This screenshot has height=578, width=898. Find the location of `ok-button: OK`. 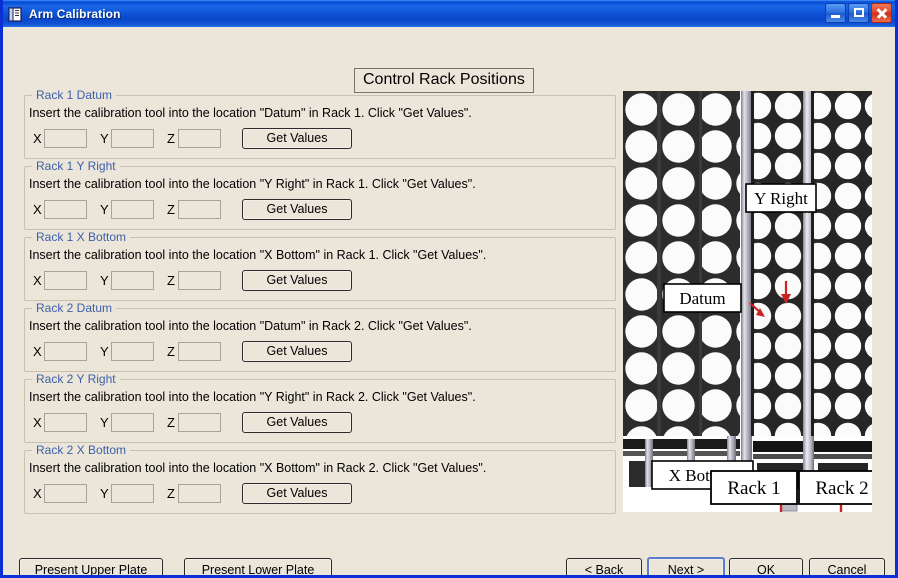

ok-button: OK is located at coordinates (766, 566).